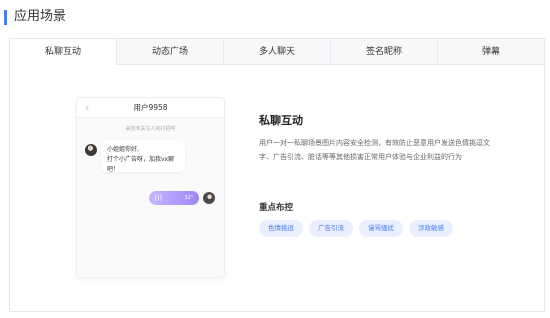 Image resolution: width=550 pixels, height=318 pixels. Describe the element at coordinates (431, 228) in the screenshot. I see `tag-political-sensitive: 涉政敏感` at that location.